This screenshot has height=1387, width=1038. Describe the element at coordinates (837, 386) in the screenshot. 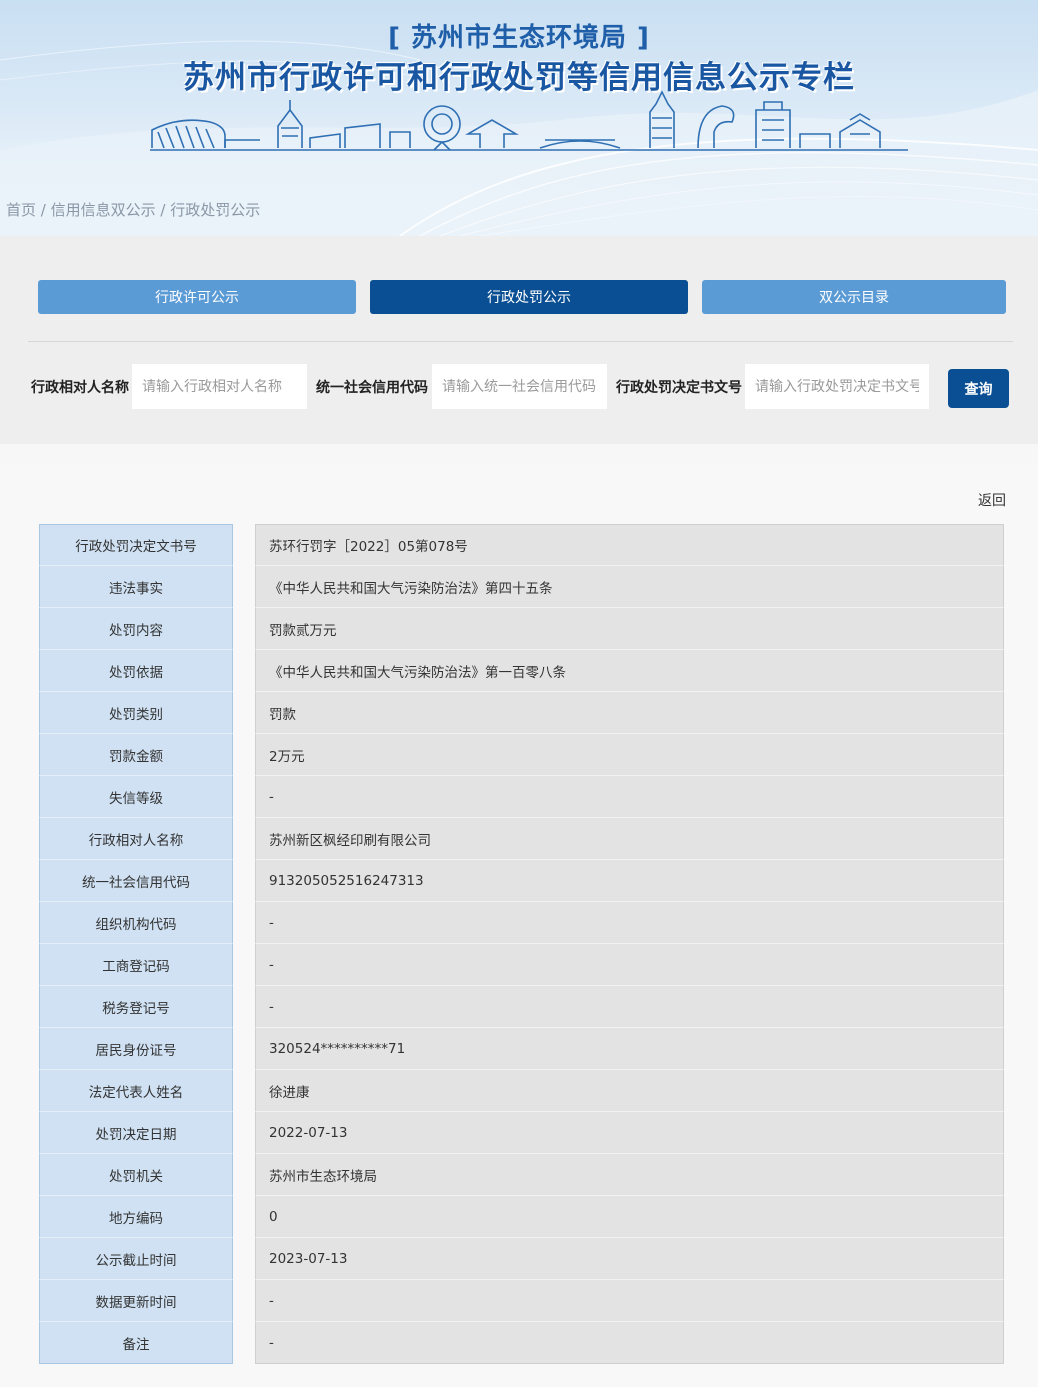

I see `doc-search-input` at that location.